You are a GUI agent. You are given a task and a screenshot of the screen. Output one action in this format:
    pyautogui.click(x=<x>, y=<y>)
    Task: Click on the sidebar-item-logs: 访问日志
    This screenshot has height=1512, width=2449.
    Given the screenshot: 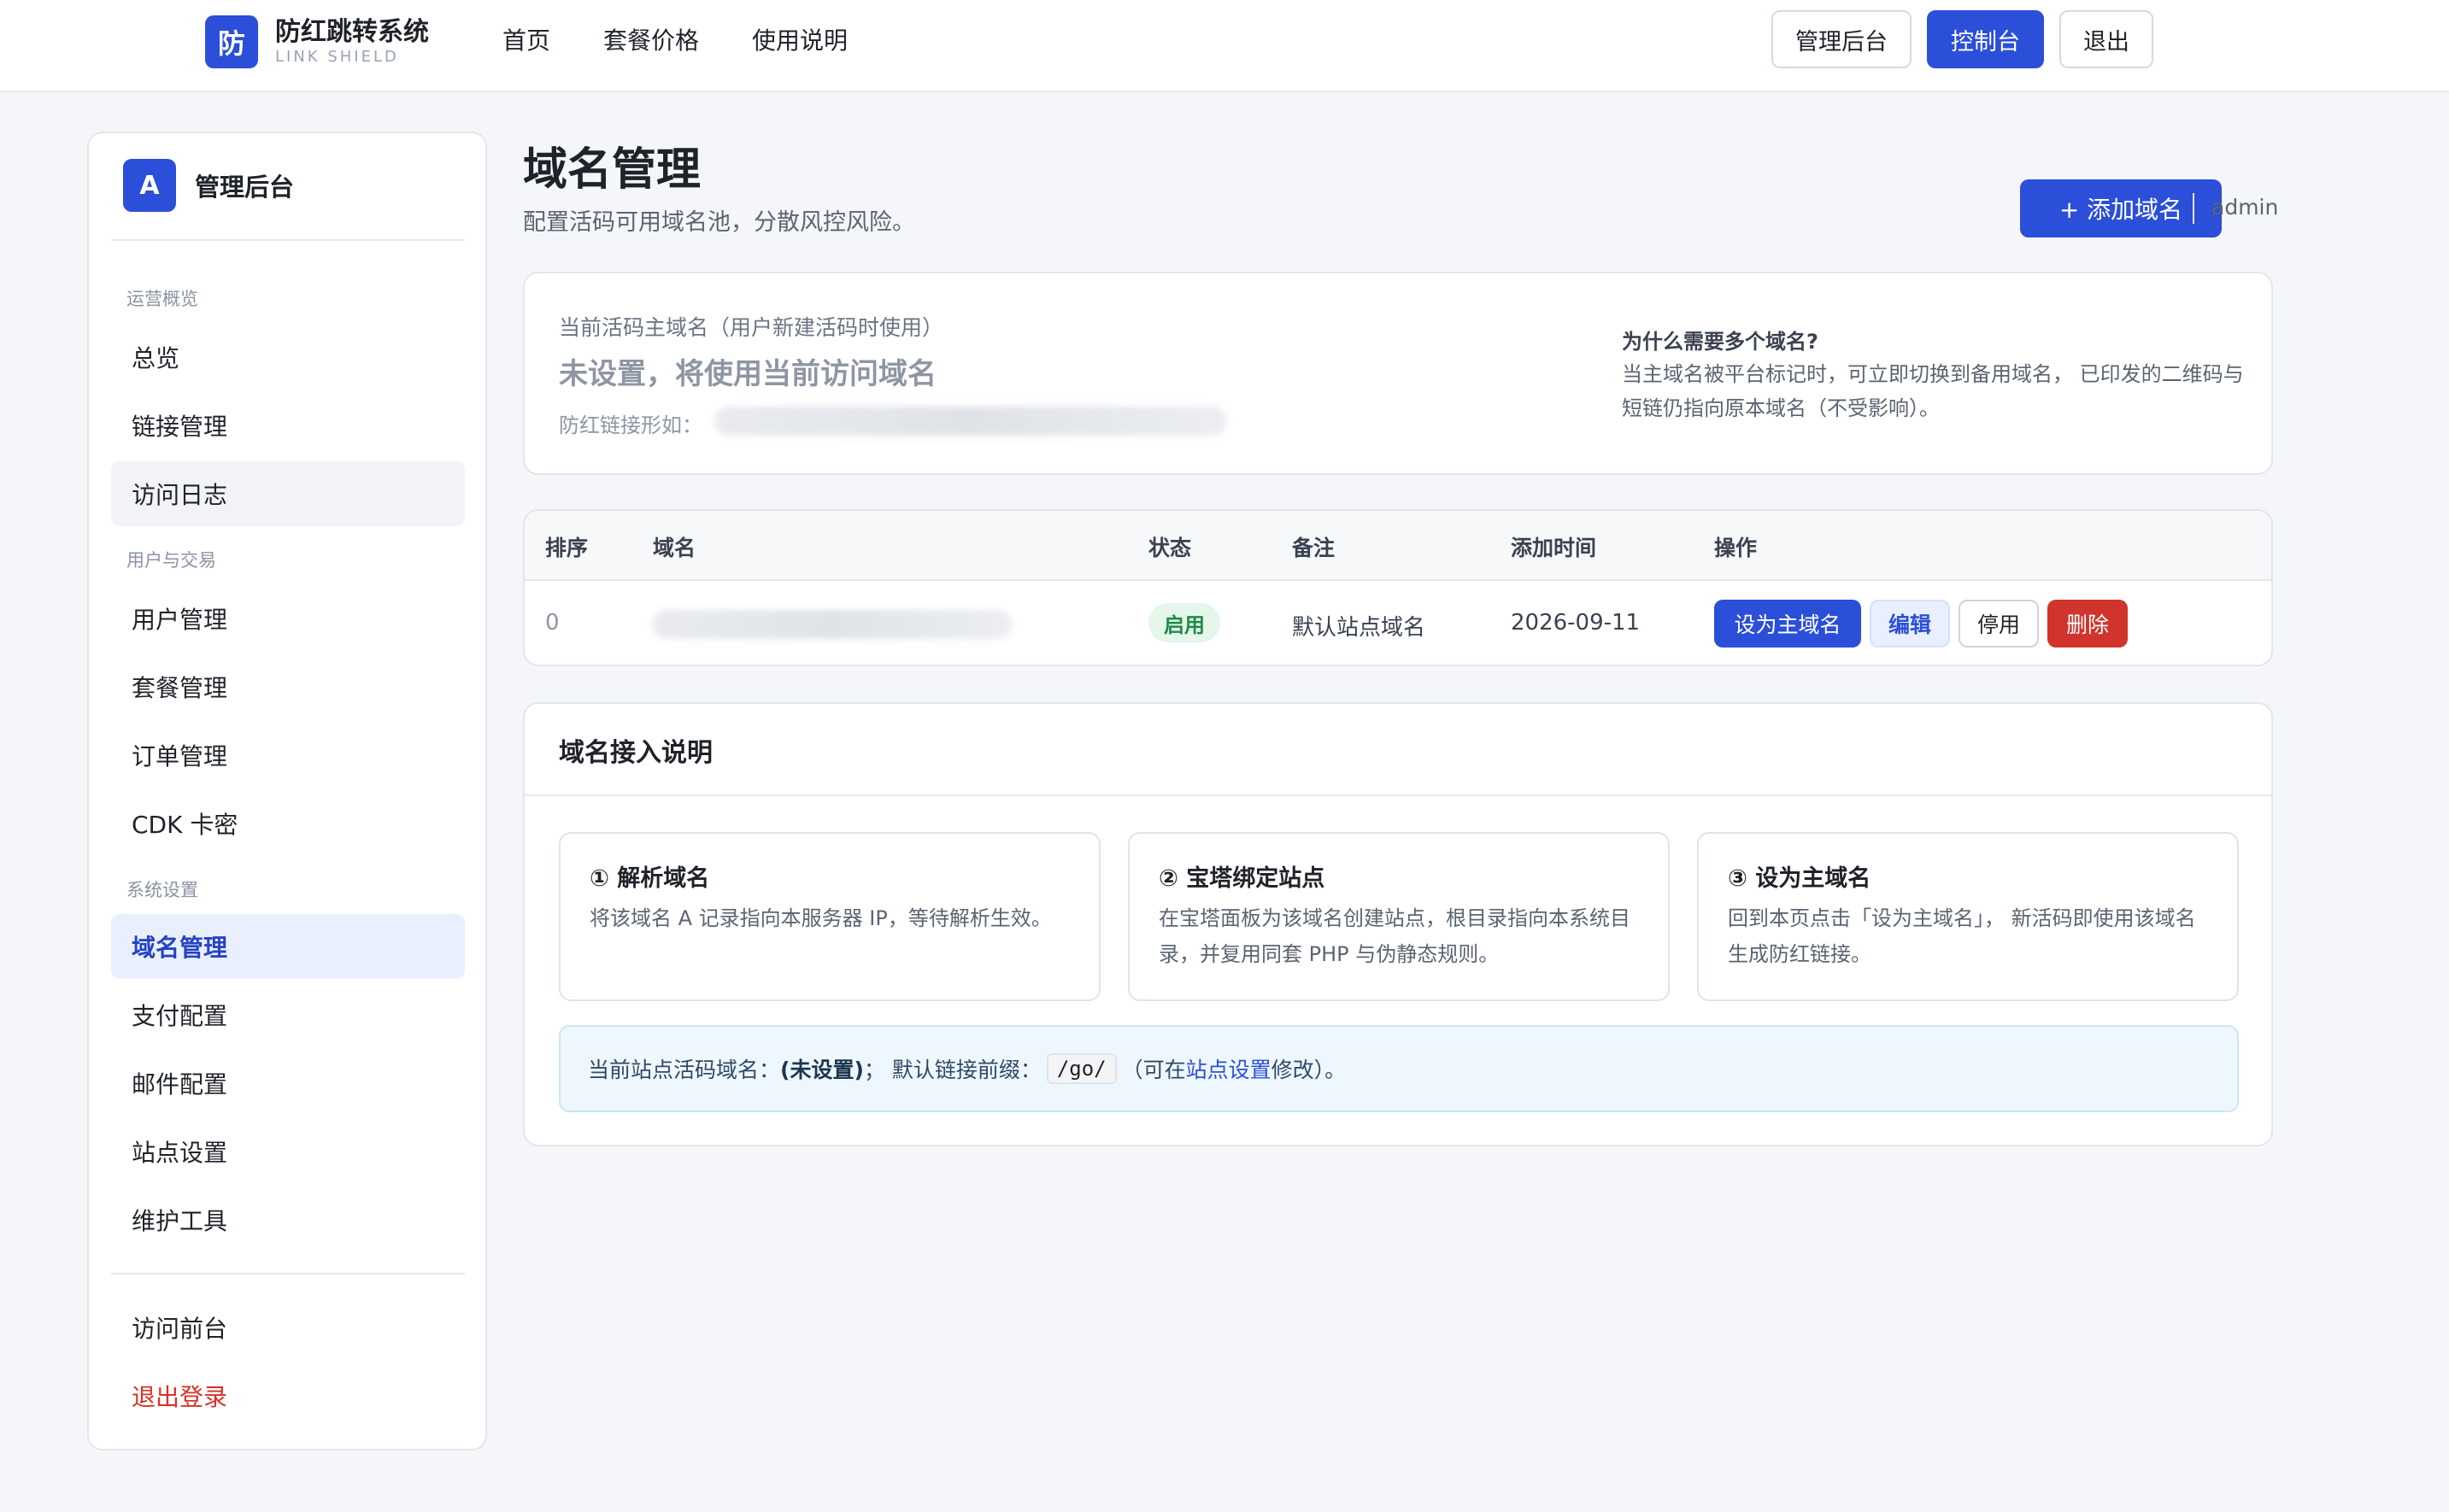 What is the action you would take?
    pyautogui.click(x=288, y=493)
    